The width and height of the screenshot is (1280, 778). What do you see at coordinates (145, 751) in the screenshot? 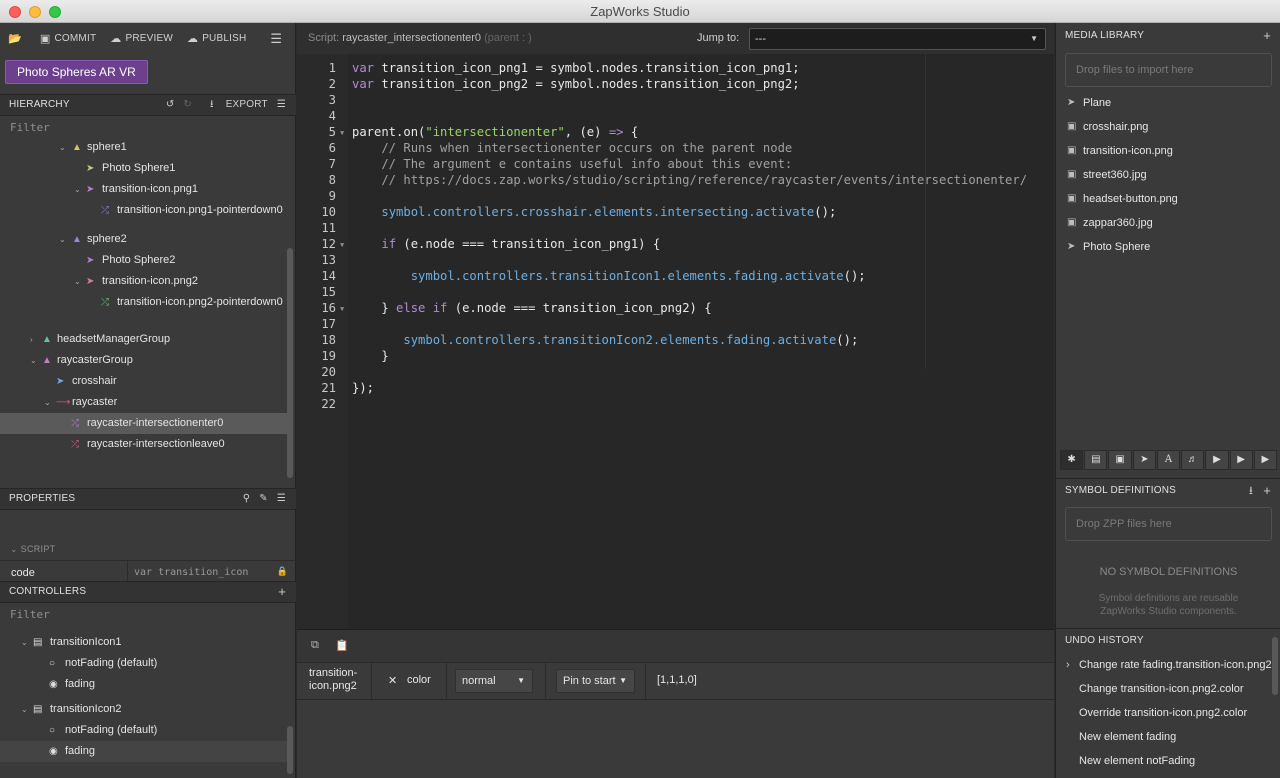
I see `state-fading-2: ◉ fading` at bounding box center [145, 751].